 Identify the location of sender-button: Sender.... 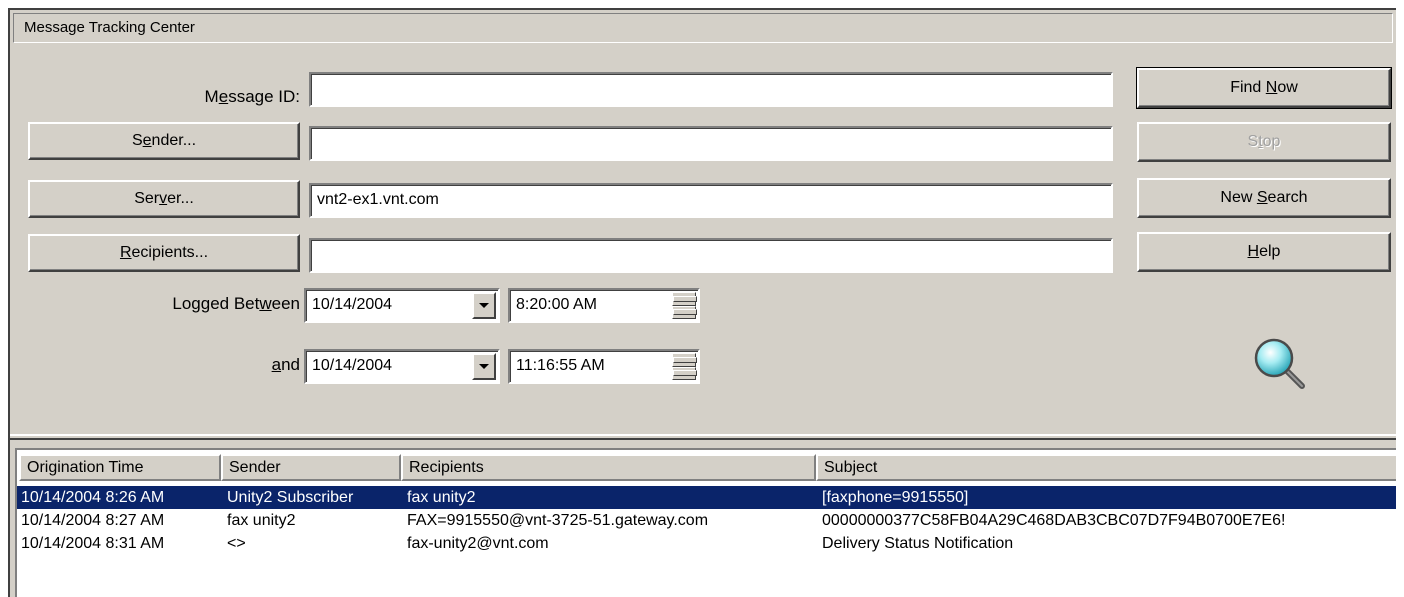
(164, 141).